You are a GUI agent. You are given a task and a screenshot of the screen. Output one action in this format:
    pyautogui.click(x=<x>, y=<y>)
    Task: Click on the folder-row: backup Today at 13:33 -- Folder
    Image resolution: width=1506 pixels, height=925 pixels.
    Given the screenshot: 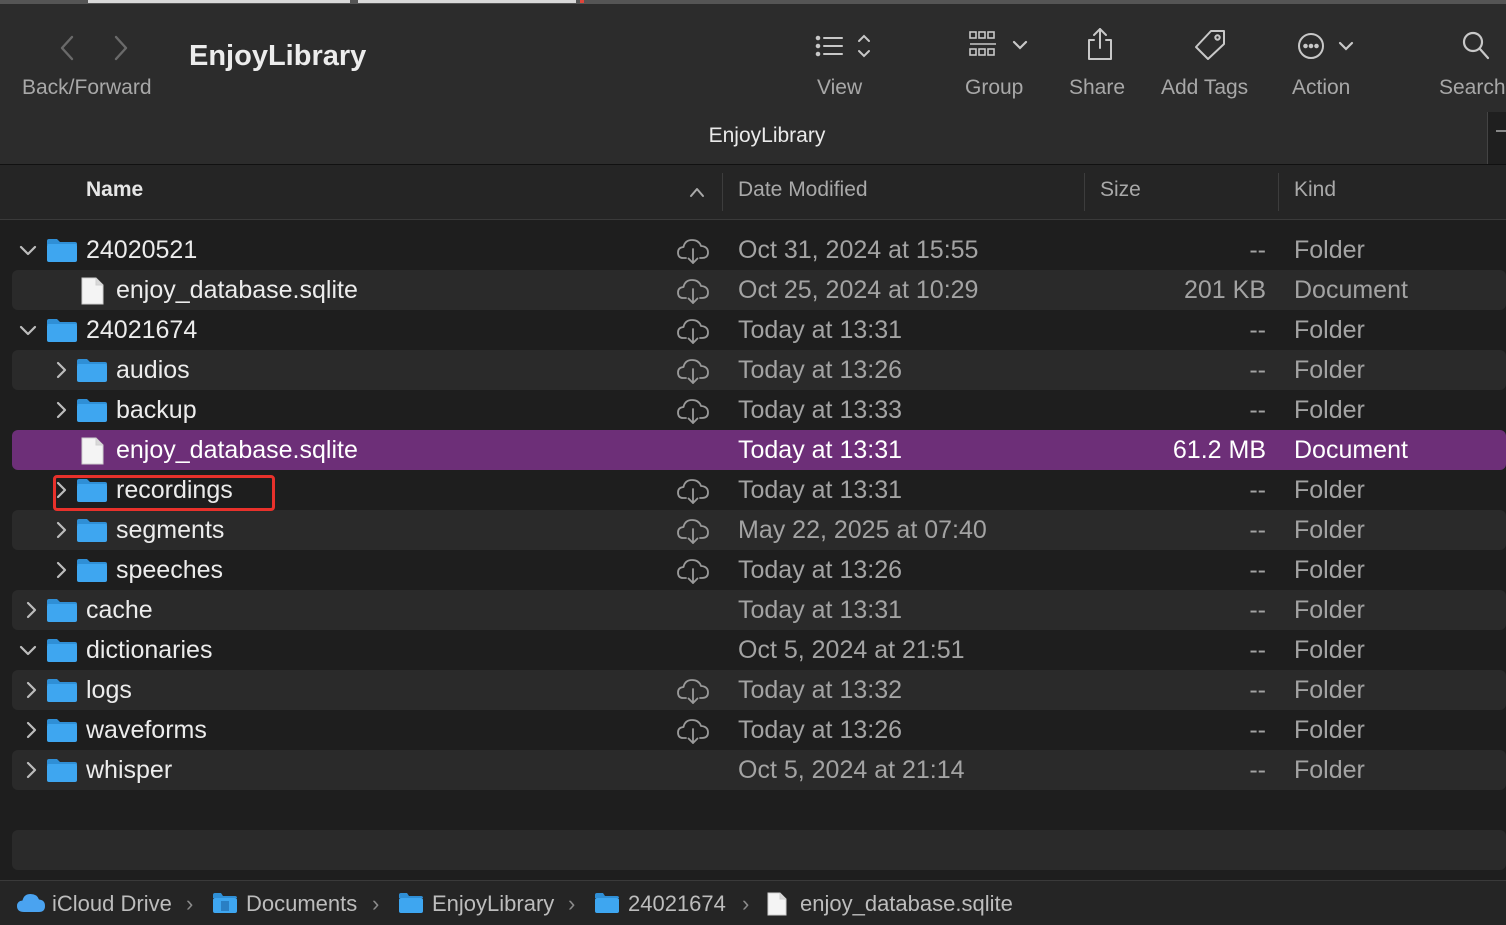 What is the action you would take?
    pyautogui.click(x=759, y=410)
    